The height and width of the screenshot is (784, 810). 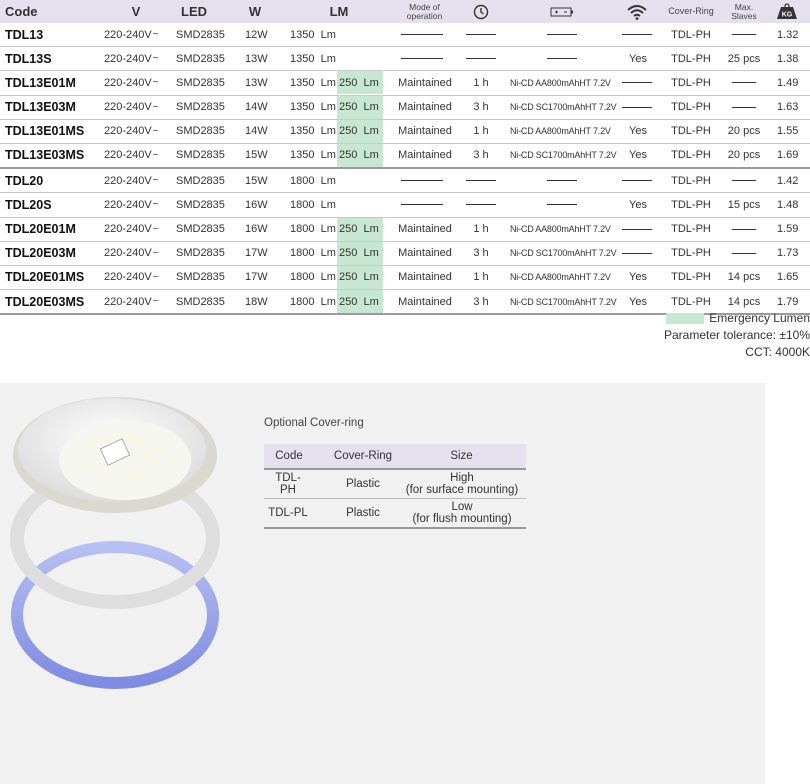 What do you see at coordinates (788, 82) in the screenshot?
I see `weight: 1.49` at bounding box center [788, 82].